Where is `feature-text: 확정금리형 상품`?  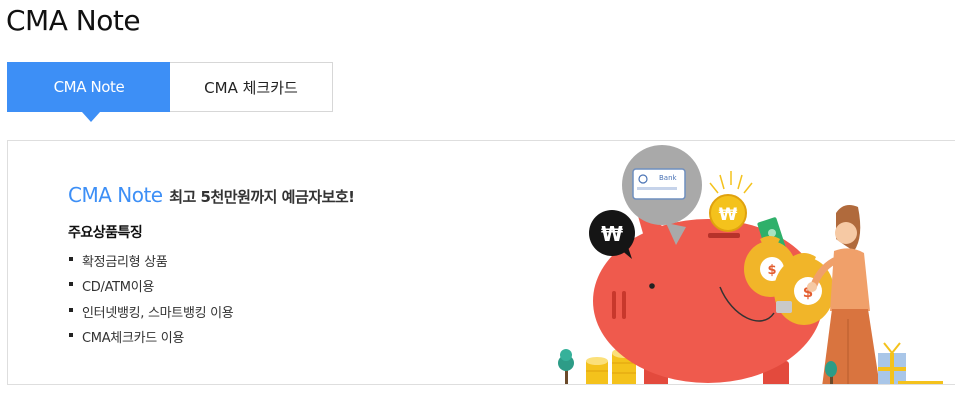 feature-text: 확정금리형 상품 is located at coordinates (125, 262).